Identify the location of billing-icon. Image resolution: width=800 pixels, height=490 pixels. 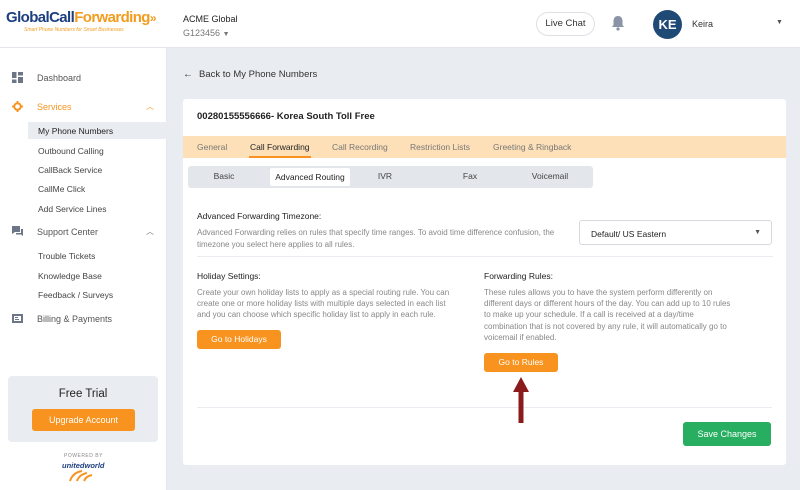
(17, 318).